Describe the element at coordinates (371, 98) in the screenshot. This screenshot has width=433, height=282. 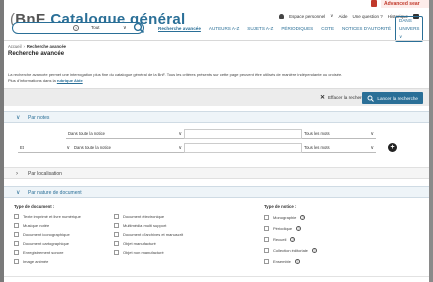
I see `search-icon` at that location.